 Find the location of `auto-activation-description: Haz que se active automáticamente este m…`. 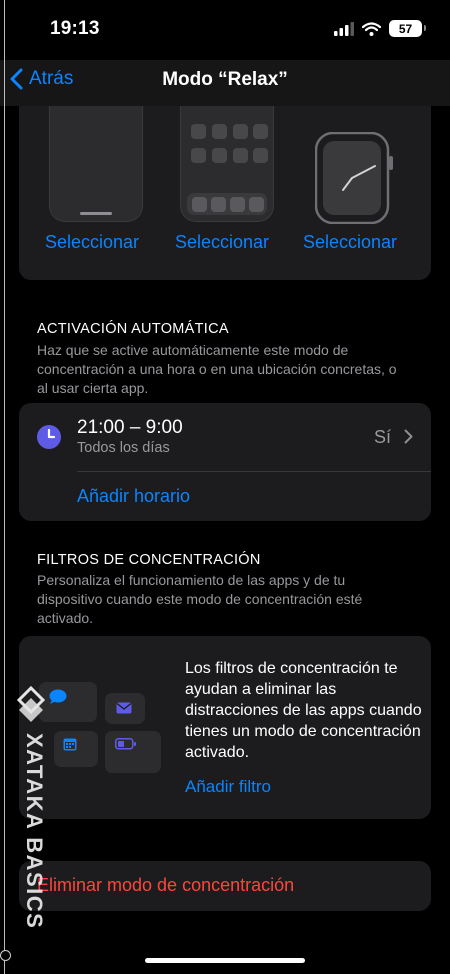

auto-activation-description: Haz que se active automáticamente este m… is located at coordinates (217, 369).